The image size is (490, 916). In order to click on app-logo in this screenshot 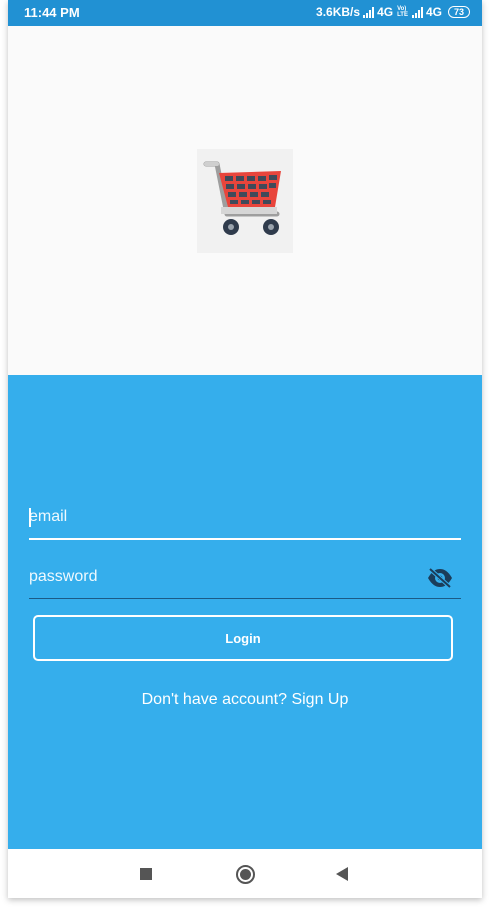, I will do `click(245, 201)`.